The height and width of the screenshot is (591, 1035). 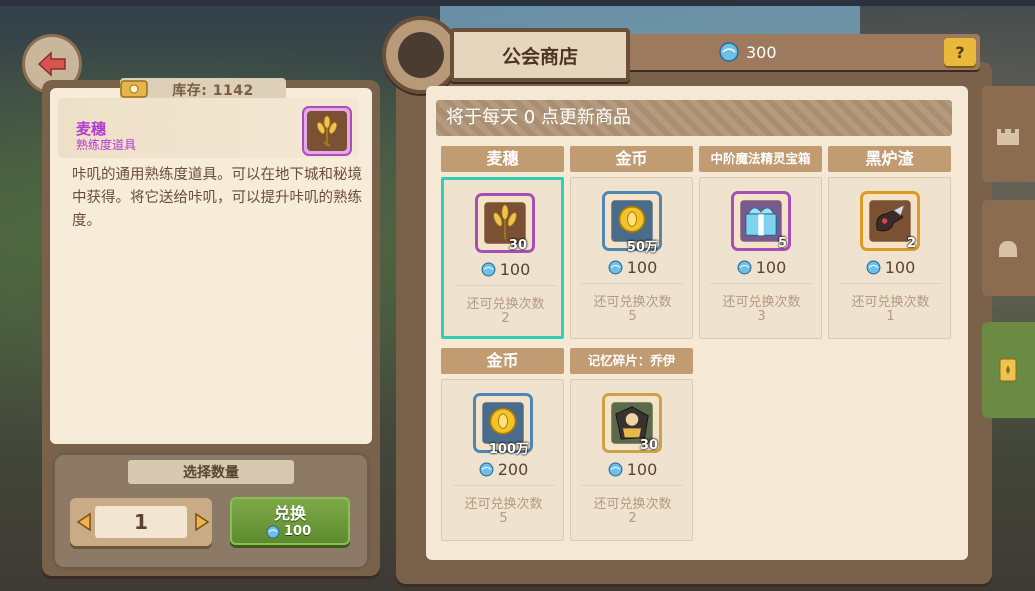 I want to click on shop-item-card: 金币 100万 200 还可兑换次数 5, so click(x=502, y=444).